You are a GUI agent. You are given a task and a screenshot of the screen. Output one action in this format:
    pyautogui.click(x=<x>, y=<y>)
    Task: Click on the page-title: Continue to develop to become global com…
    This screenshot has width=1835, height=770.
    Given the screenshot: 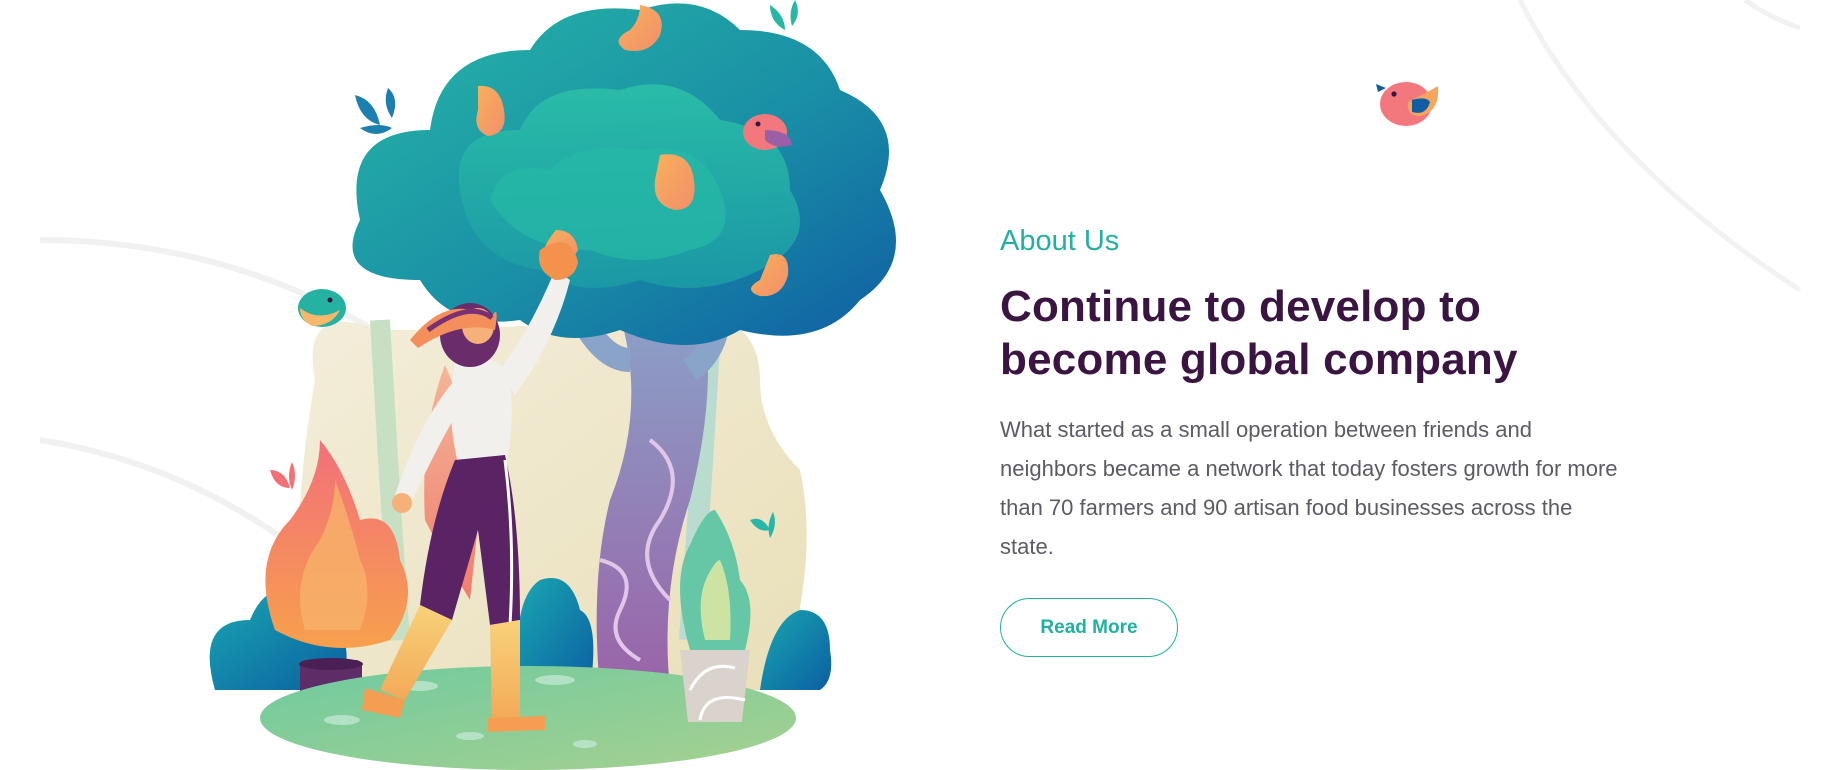 What is the action you would take?
    pyautogui.click(x=1320, y=333)
    